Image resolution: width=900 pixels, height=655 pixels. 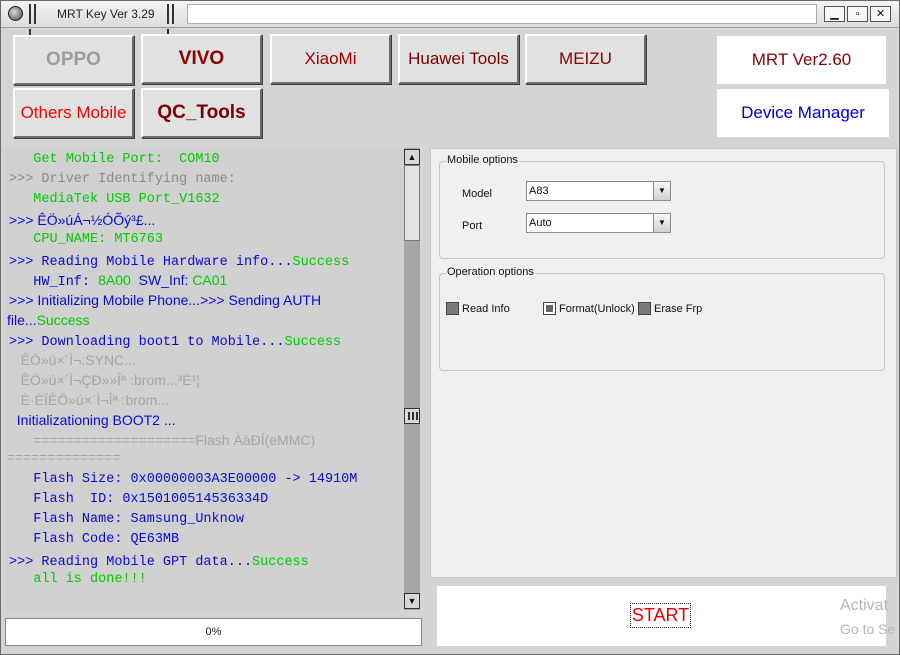 I want to click on mobile-options-group: Mobile options Model A83 ▼ Port Auto ▼, so click(x=662, y=206).